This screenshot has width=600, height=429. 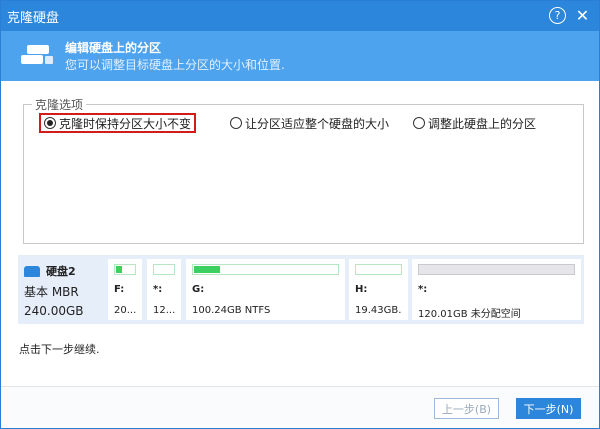 I want to click on disk-info: 硬盘2 基本 MBR 240.00GB, so click(x=64, y=290).